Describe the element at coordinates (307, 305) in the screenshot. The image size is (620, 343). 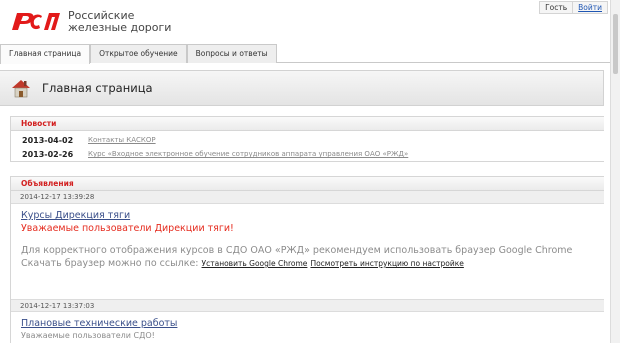
I see `announcement-time: 2014-12-17 13:37:03` at that location.